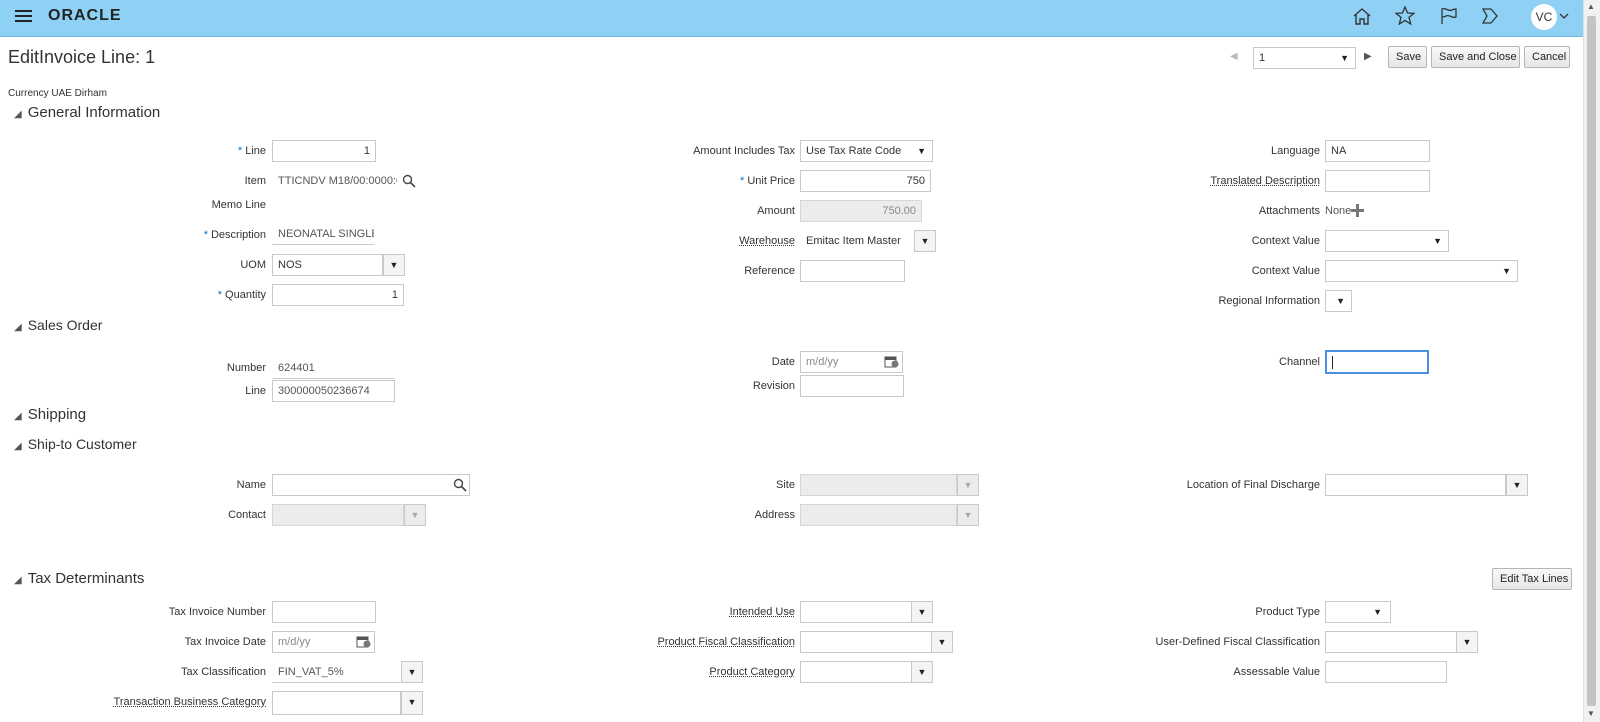 The width and height of the screenshot is (1600, 722). What do you see at coordinates (324, 151) in the screenshot?
I see `line-input: 1` at bounding box center [324, 151].